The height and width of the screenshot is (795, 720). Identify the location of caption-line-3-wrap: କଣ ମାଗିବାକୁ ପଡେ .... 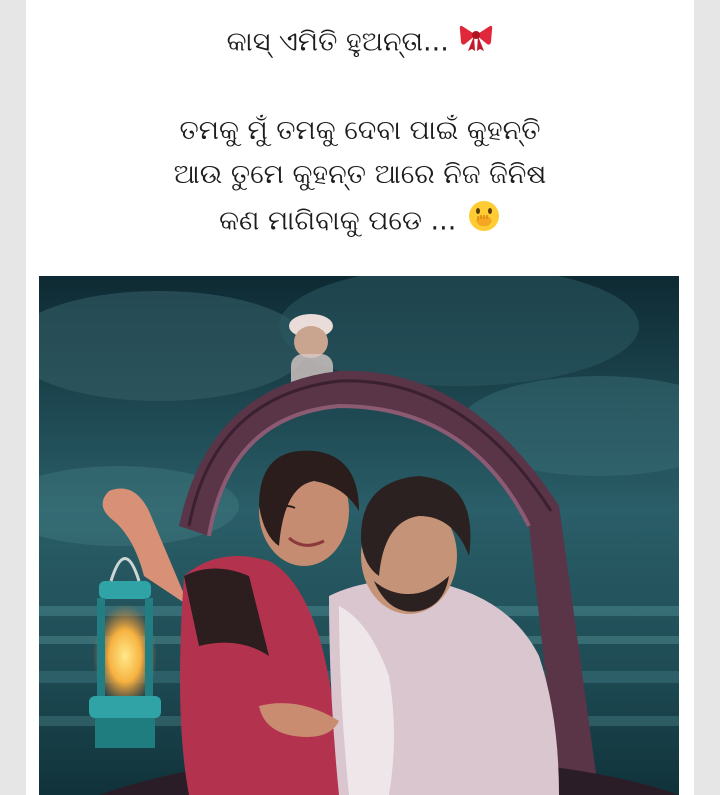
(360, 222).